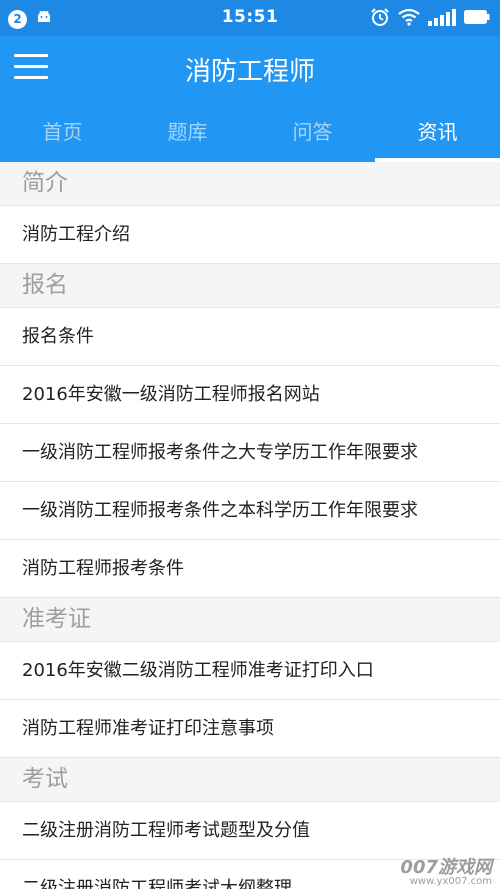  Describe the element at coordinates (250, 184) in the screenshot. I see `section-header-intro: 简介` at that location.